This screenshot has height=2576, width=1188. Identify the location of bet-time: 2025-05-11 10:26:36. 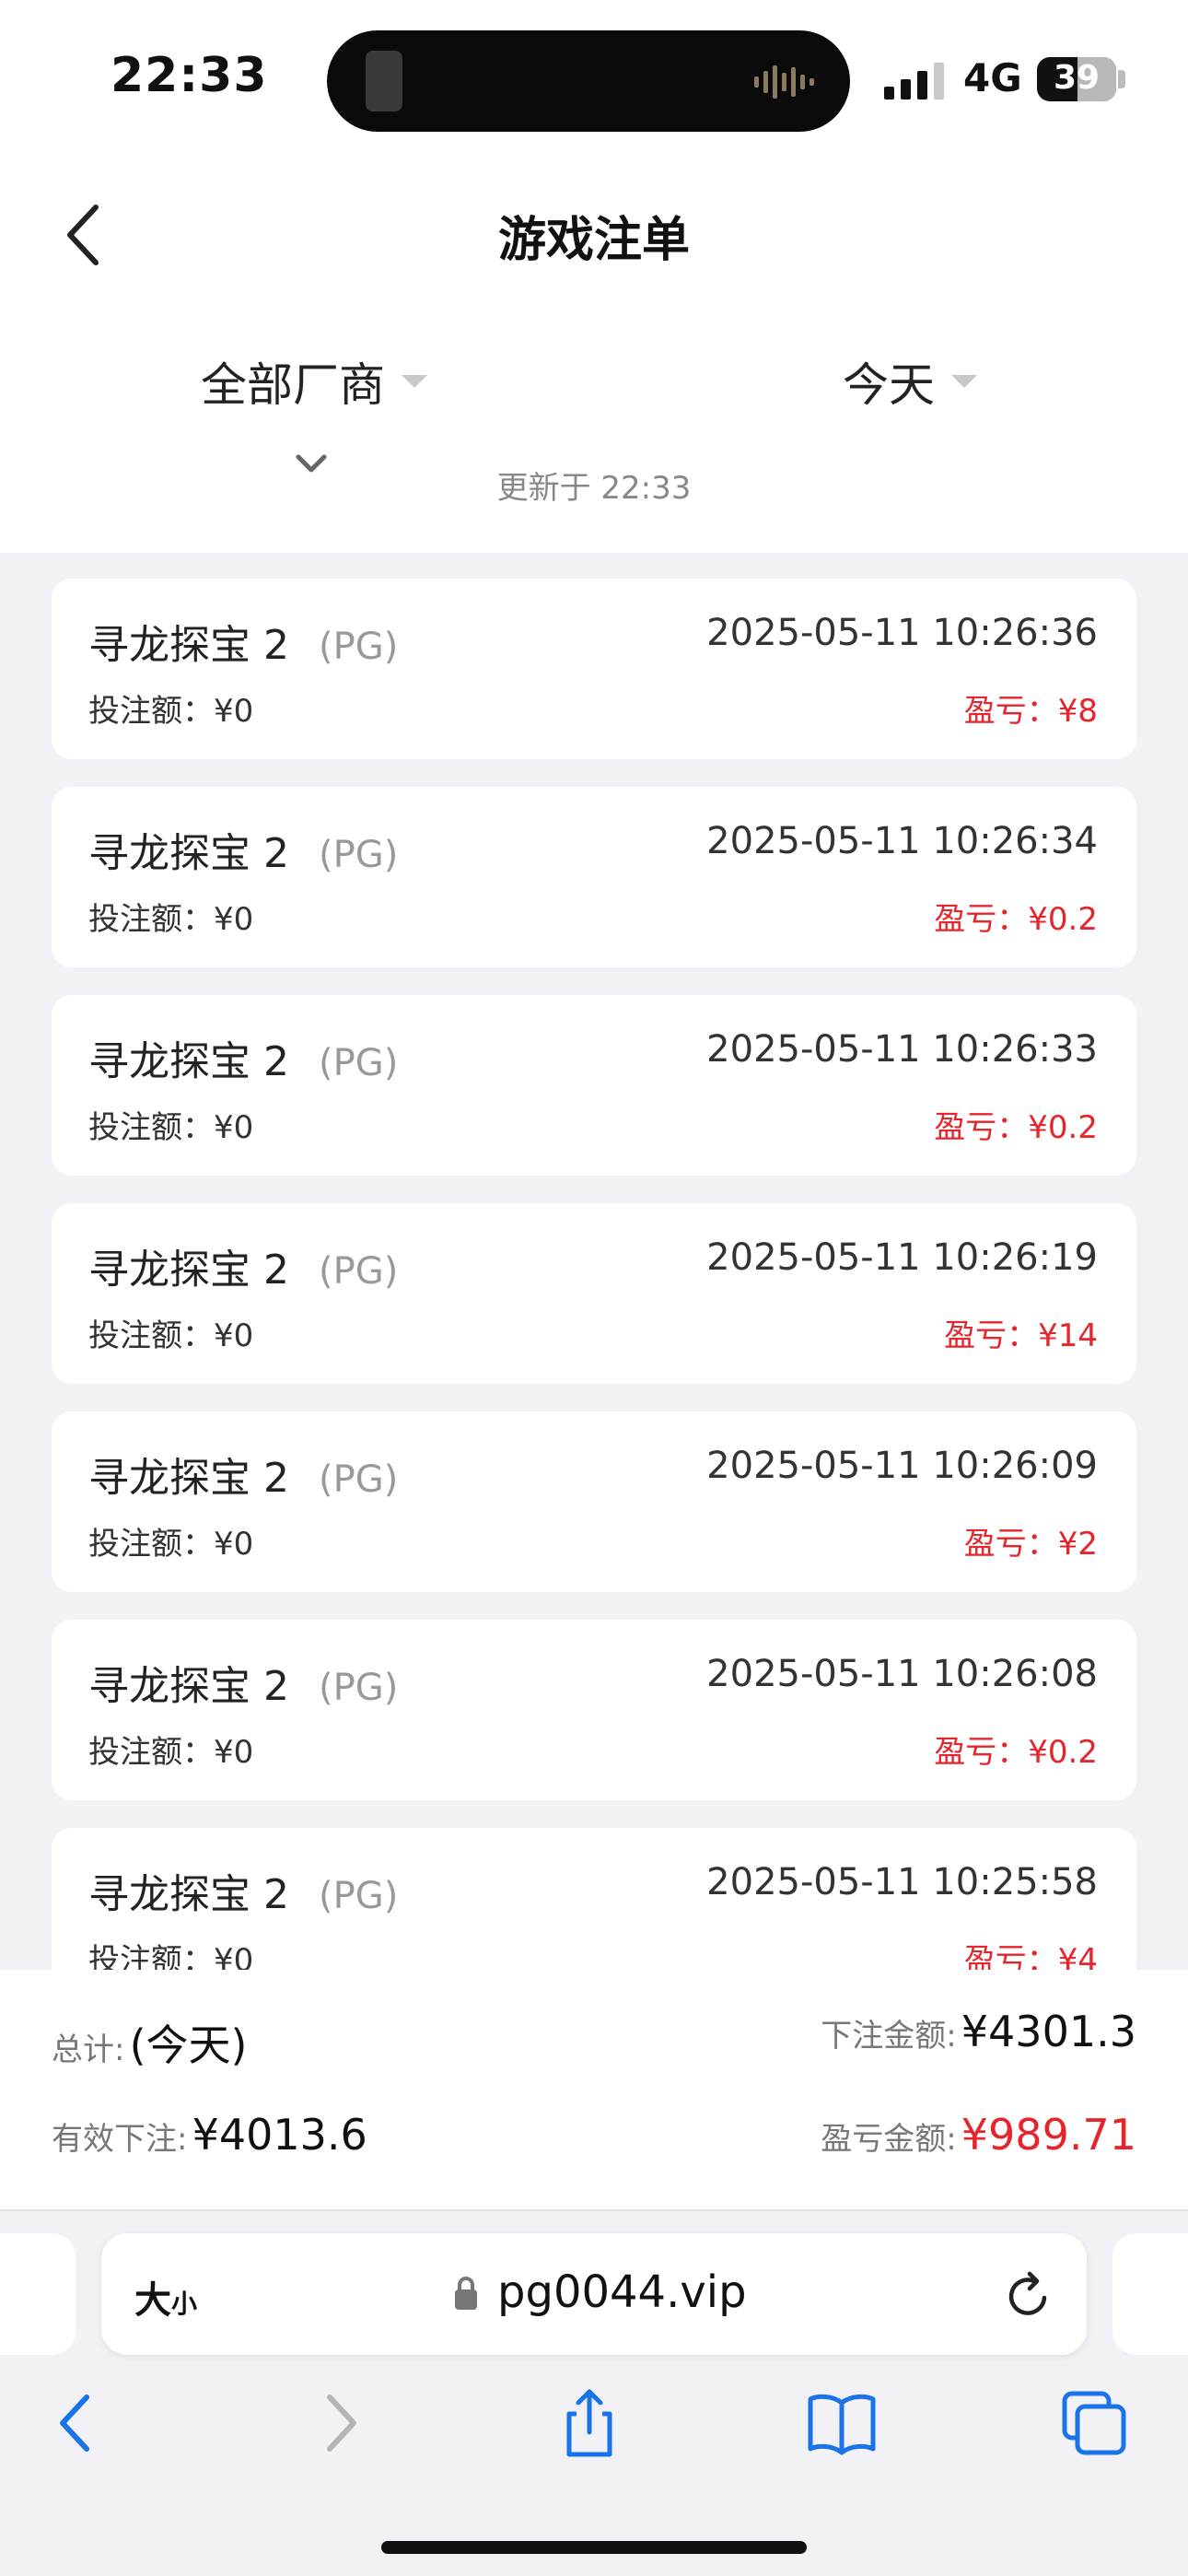
(902, 633).